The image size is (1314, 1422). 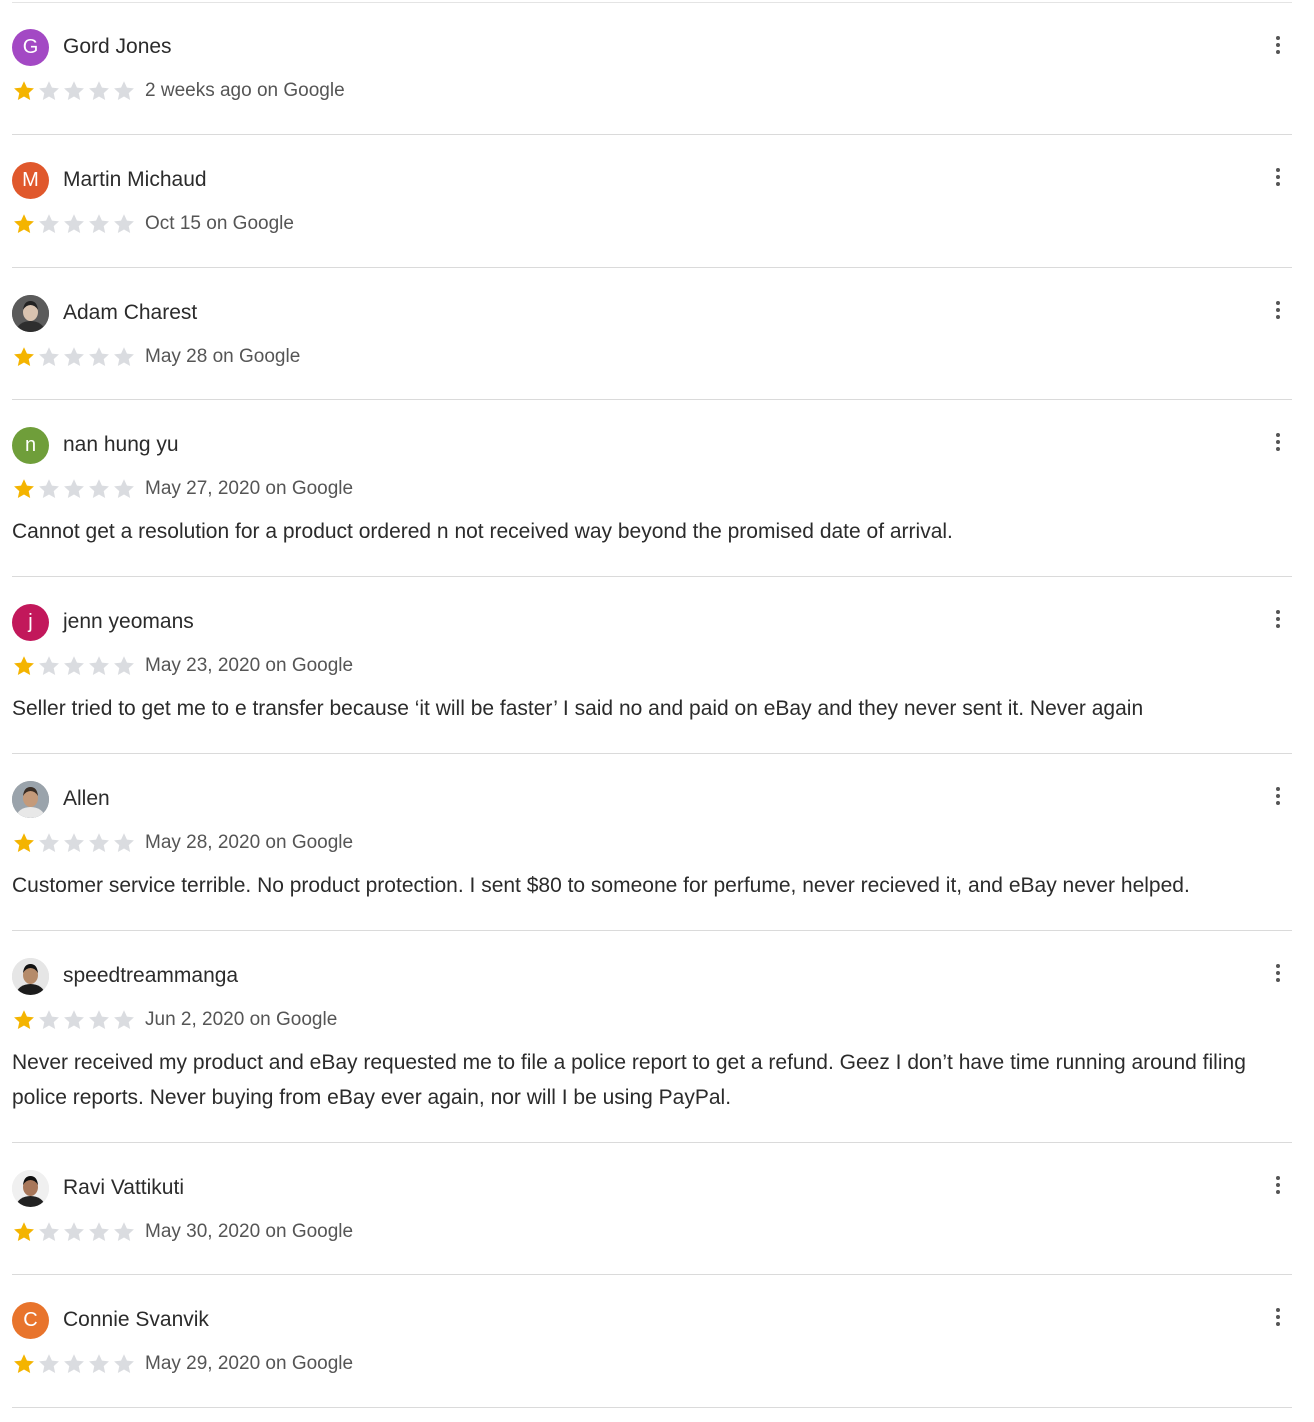 What do you see at coordinates (117, 47) in the screenshot?
I see `reviewer-name: Gord Jones` at bounding box center [117, 47].